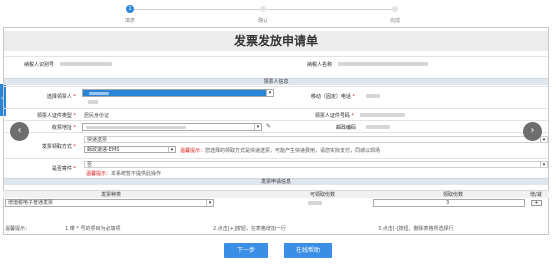 The image size is (553, 265). What do you see at coordinates (319, 65) in the screenshot?
I see `taxpayer-name-label: 纳税人名称` at bounding box center [319, 65].